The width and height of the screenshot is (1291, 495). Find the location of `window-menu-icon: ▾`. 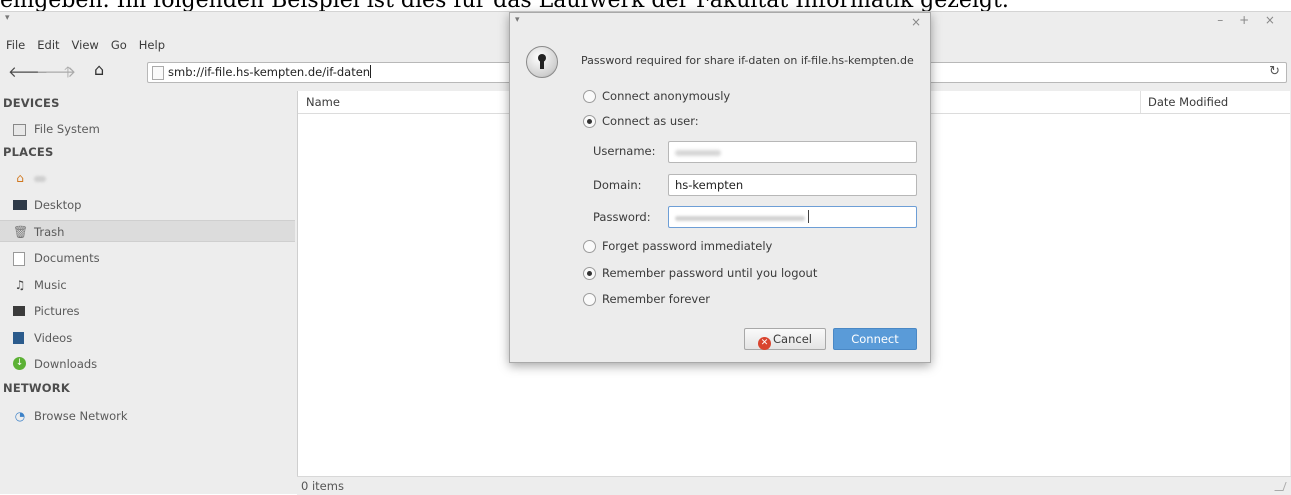

window-menu-icon: ▾ is located at coordinates (7, 18).